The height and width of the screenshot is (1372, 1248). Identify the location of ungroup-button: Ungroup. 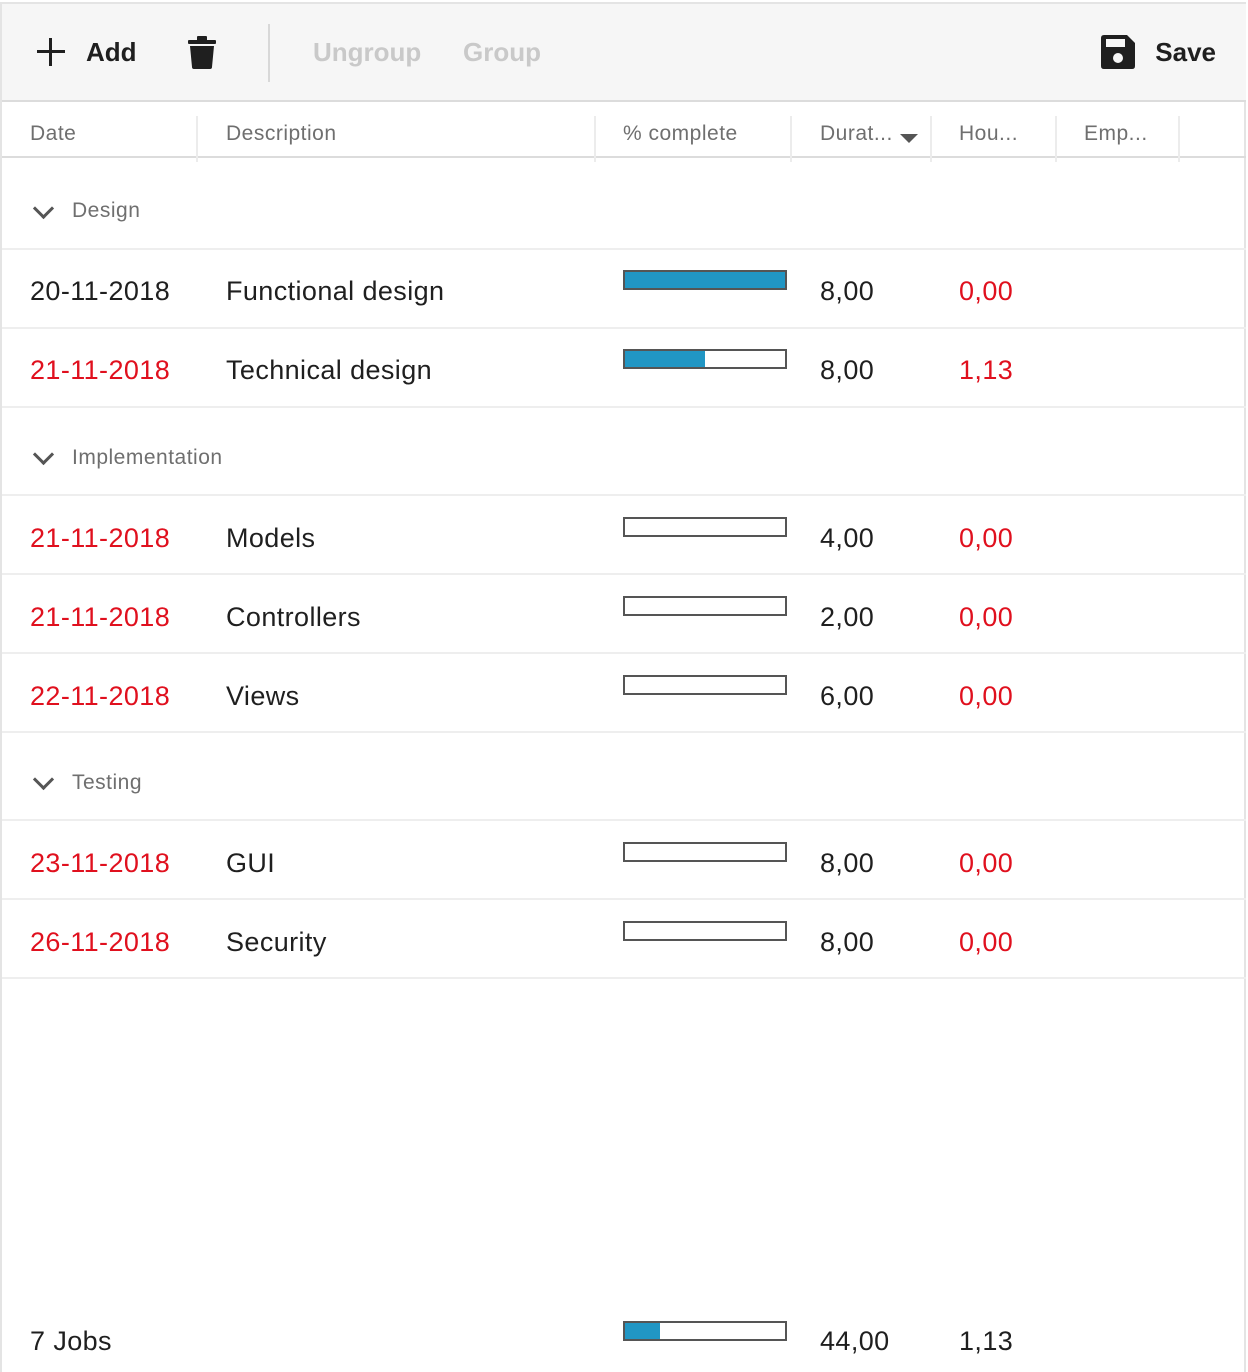
(367, 52).